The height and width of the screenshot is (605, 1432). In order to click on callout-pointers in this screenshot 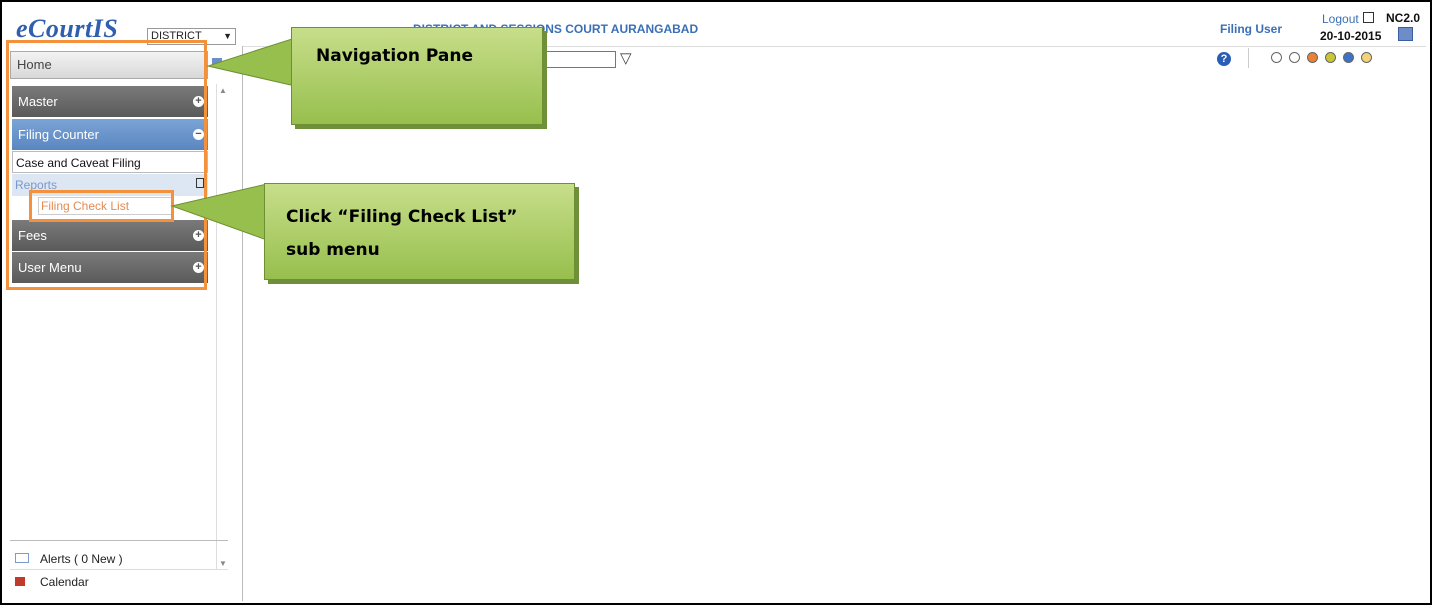, I will do `click(233, 139)`.